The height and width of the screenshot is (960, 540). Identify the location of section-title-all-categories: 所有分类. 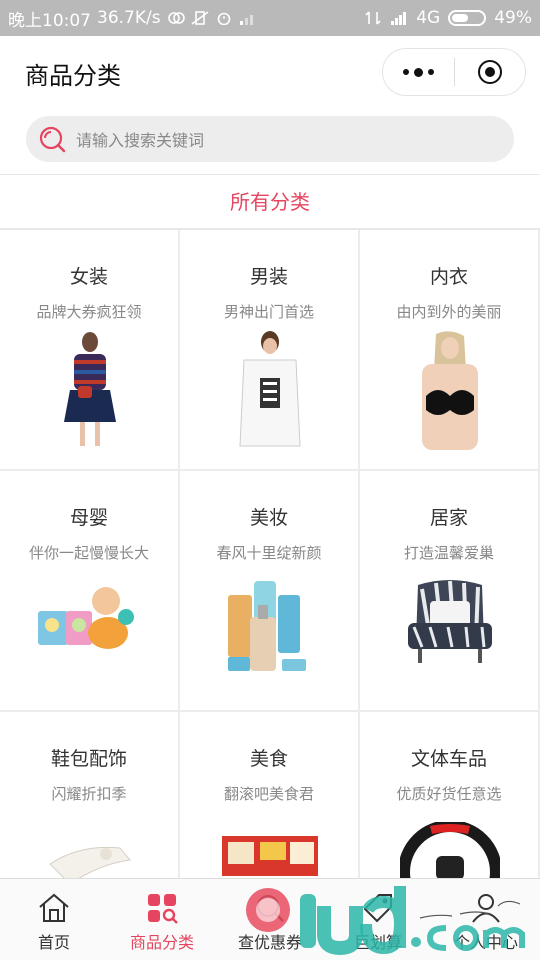
(270, 202).